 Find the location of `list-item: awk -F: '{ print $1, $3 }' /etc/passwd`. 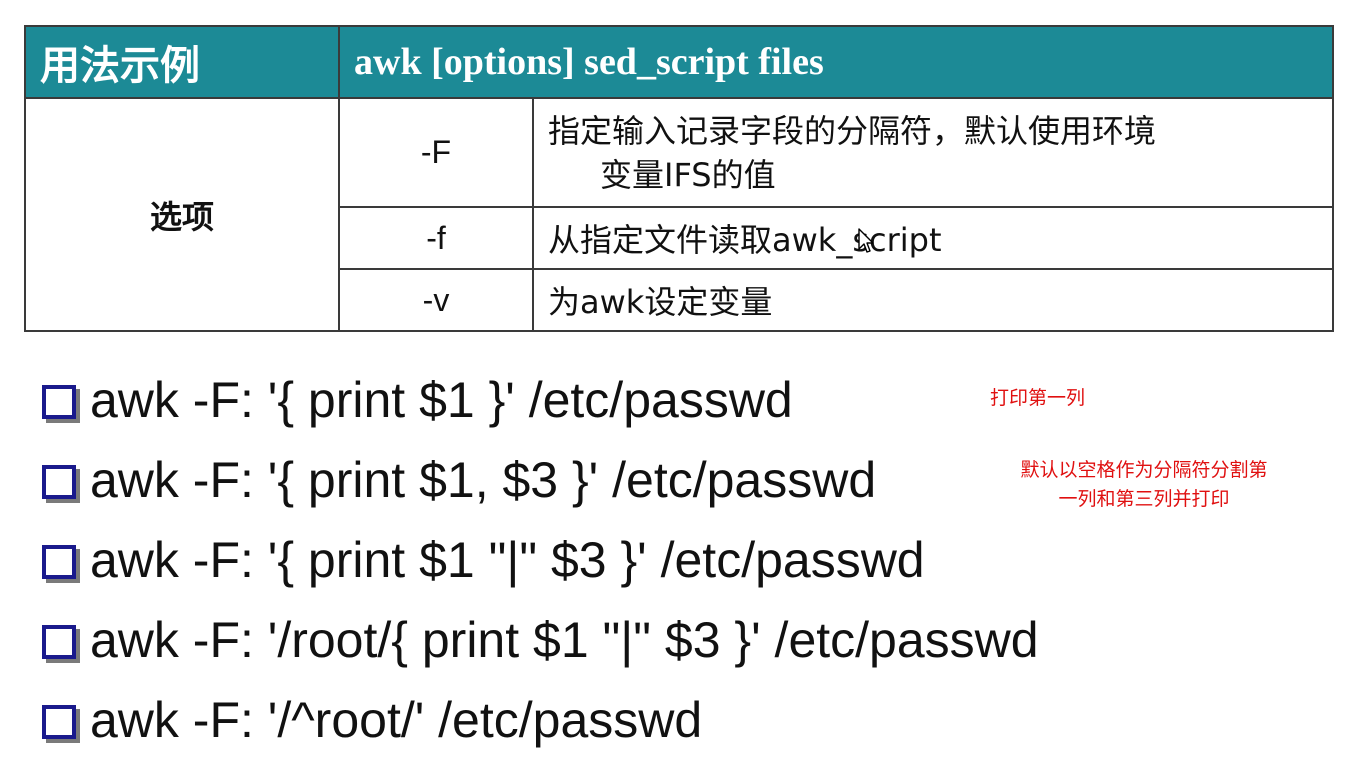

list-item: awk -F: '{ print $1, $3 }' /etc/passwd is located at coordinates (540, 480).